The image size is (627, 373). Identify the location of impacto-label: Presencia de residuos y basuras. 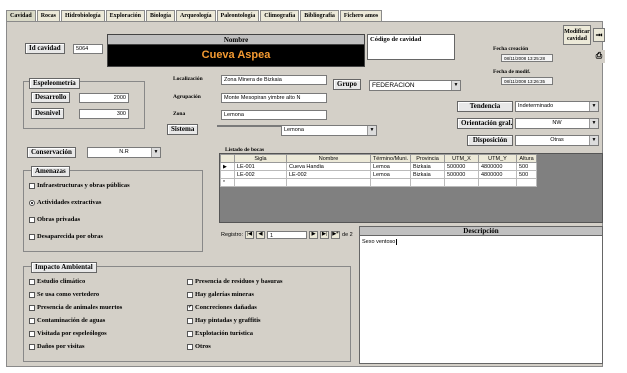
(239, 281).